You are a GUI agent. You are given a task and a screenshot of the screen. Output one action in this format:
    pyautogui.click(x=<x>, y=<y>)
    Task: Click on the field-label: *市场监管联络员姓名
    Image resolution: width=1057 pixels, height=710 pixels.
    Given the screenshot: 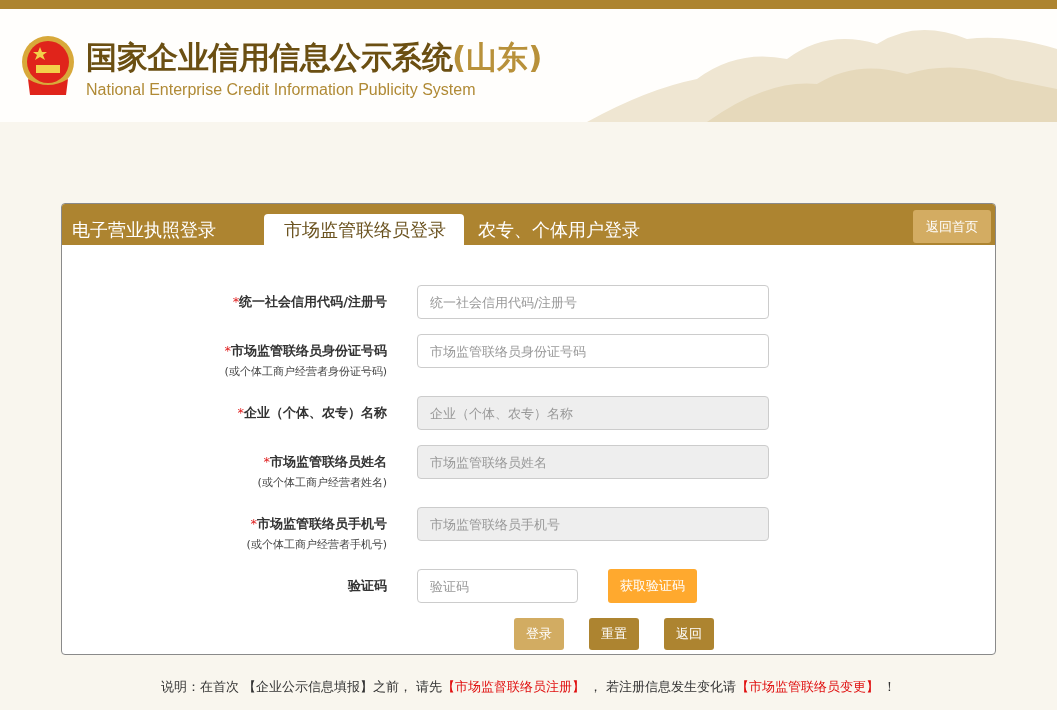 What is the action you would take?
    pyautogui.click(x=325, y=462)
    